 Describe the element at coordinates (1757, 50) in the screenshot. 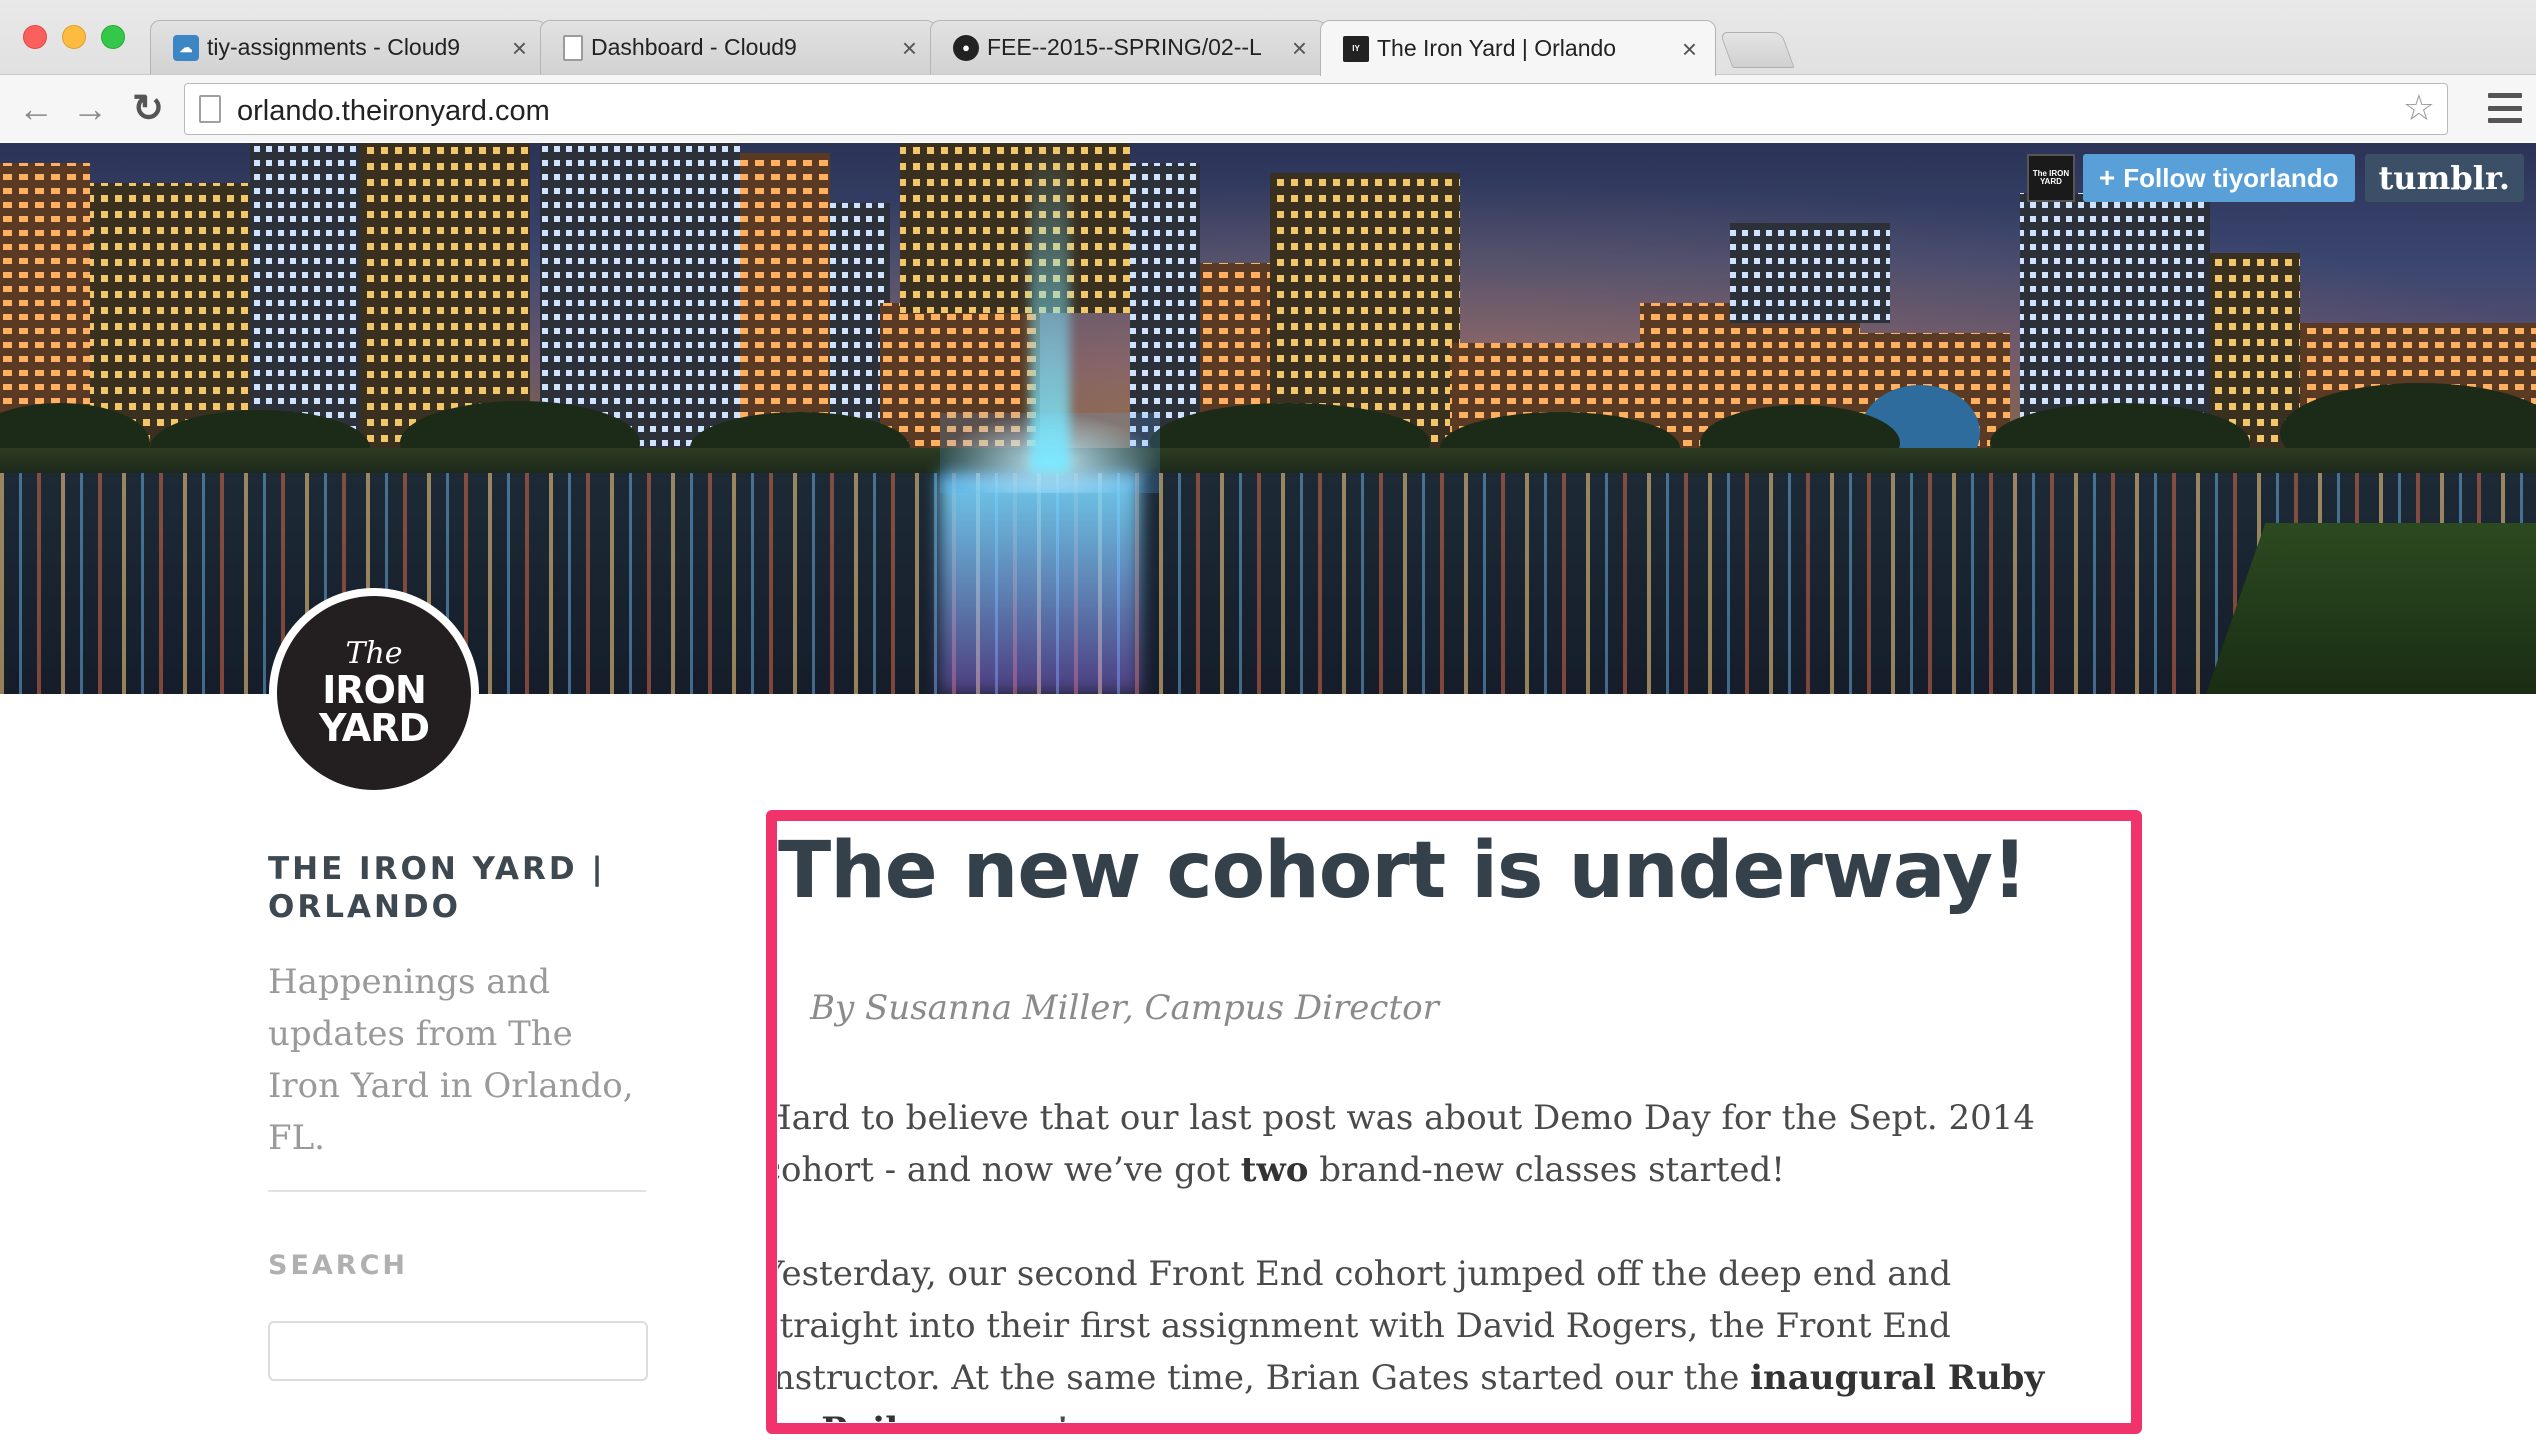

I see `new-tab-button` at that location.